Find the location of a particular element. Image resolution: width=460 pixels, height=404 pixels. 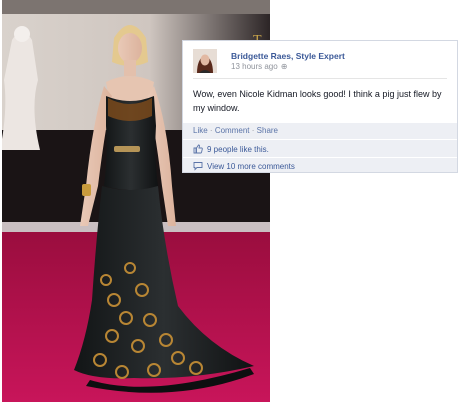

like-link: Like is located at coordinates (200, 130).